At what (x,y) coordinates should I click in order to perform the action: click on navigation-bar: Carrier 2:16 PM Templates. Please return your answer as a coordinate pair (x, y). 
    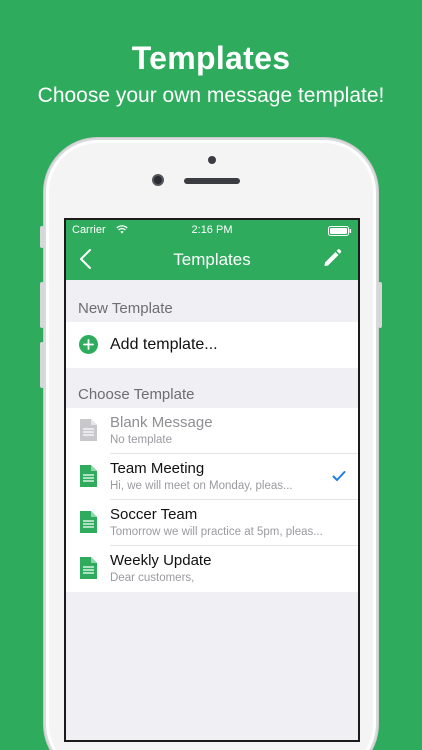
    Looking at the image, I should click on (212, 250).